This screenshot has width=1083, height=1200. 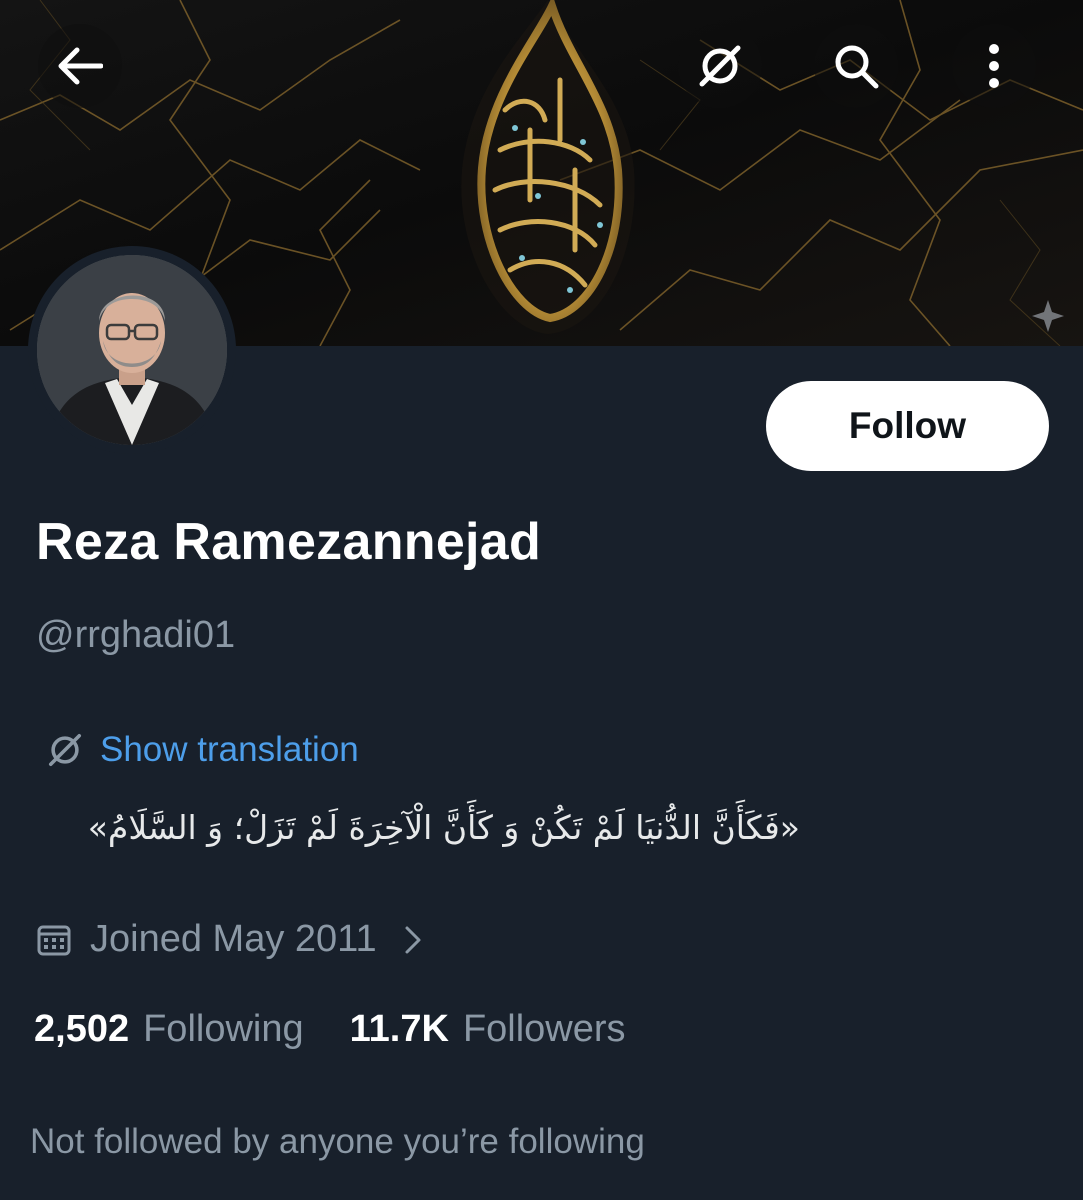 I want to click on arrow-left-icon, so click(x=80, y=66).